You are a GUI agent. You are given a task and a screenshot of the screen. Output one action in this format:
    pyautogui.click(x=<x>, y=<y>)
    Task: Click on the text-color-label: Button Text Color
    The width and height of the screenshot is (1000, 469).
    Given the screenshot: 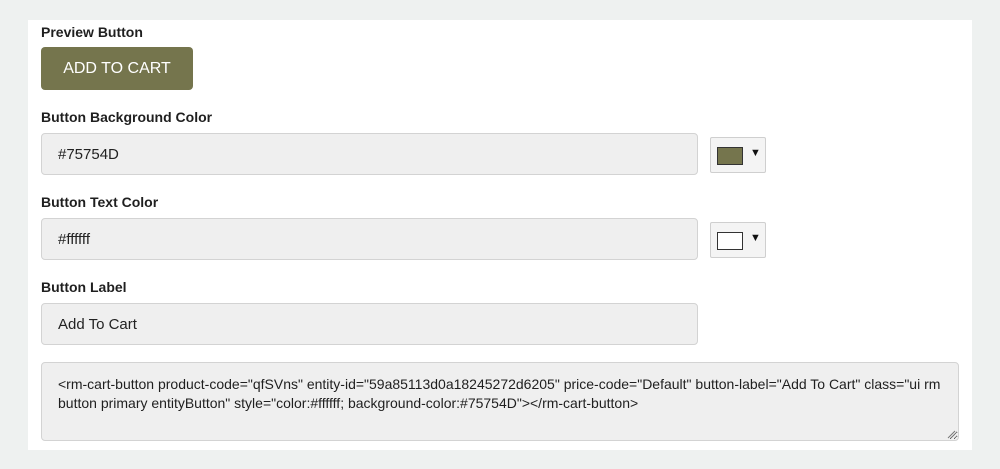 What is the action you would take?
    pyautogui.click(x=100, y=202)
    